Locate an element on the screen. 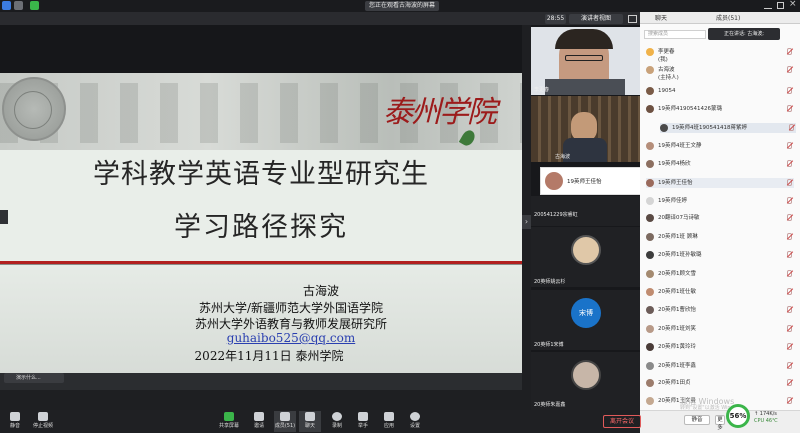 The image size is (800, 433). participant-name: 19英师4班王文静 is located at coordinates (680, 146).